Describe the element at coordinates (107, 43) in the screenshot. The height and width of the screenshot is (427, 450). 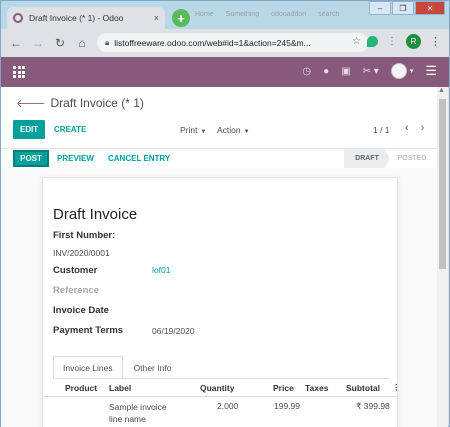
I see `lock-icon: 🔒︎` at that location.